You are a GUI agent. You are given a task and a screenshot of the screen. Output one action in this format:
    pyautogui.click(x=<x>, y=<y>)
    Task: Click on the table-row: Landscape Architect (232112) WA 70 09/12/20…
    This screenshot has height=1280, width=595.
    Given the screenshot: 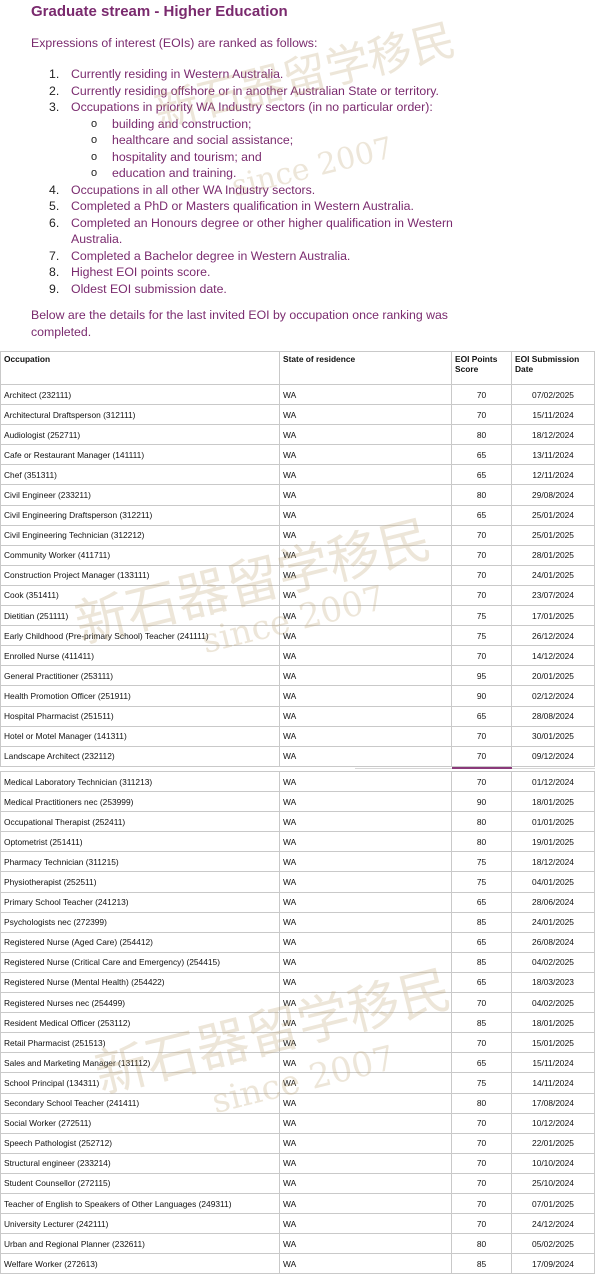 What is the action you would take?
    pyautogui.click(x=297, y=756)
    